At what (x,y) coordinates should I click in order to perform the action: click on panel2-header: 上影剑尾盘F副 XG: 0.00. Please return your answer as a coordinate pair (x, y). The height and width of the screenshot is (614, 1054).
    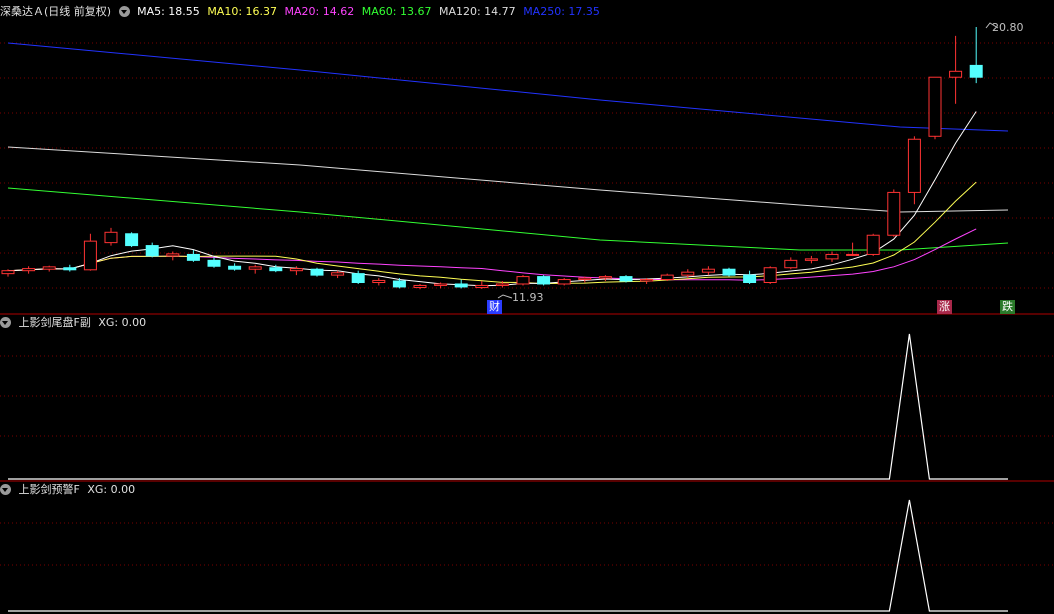
    Looking at the image, I should click on (75, 323).